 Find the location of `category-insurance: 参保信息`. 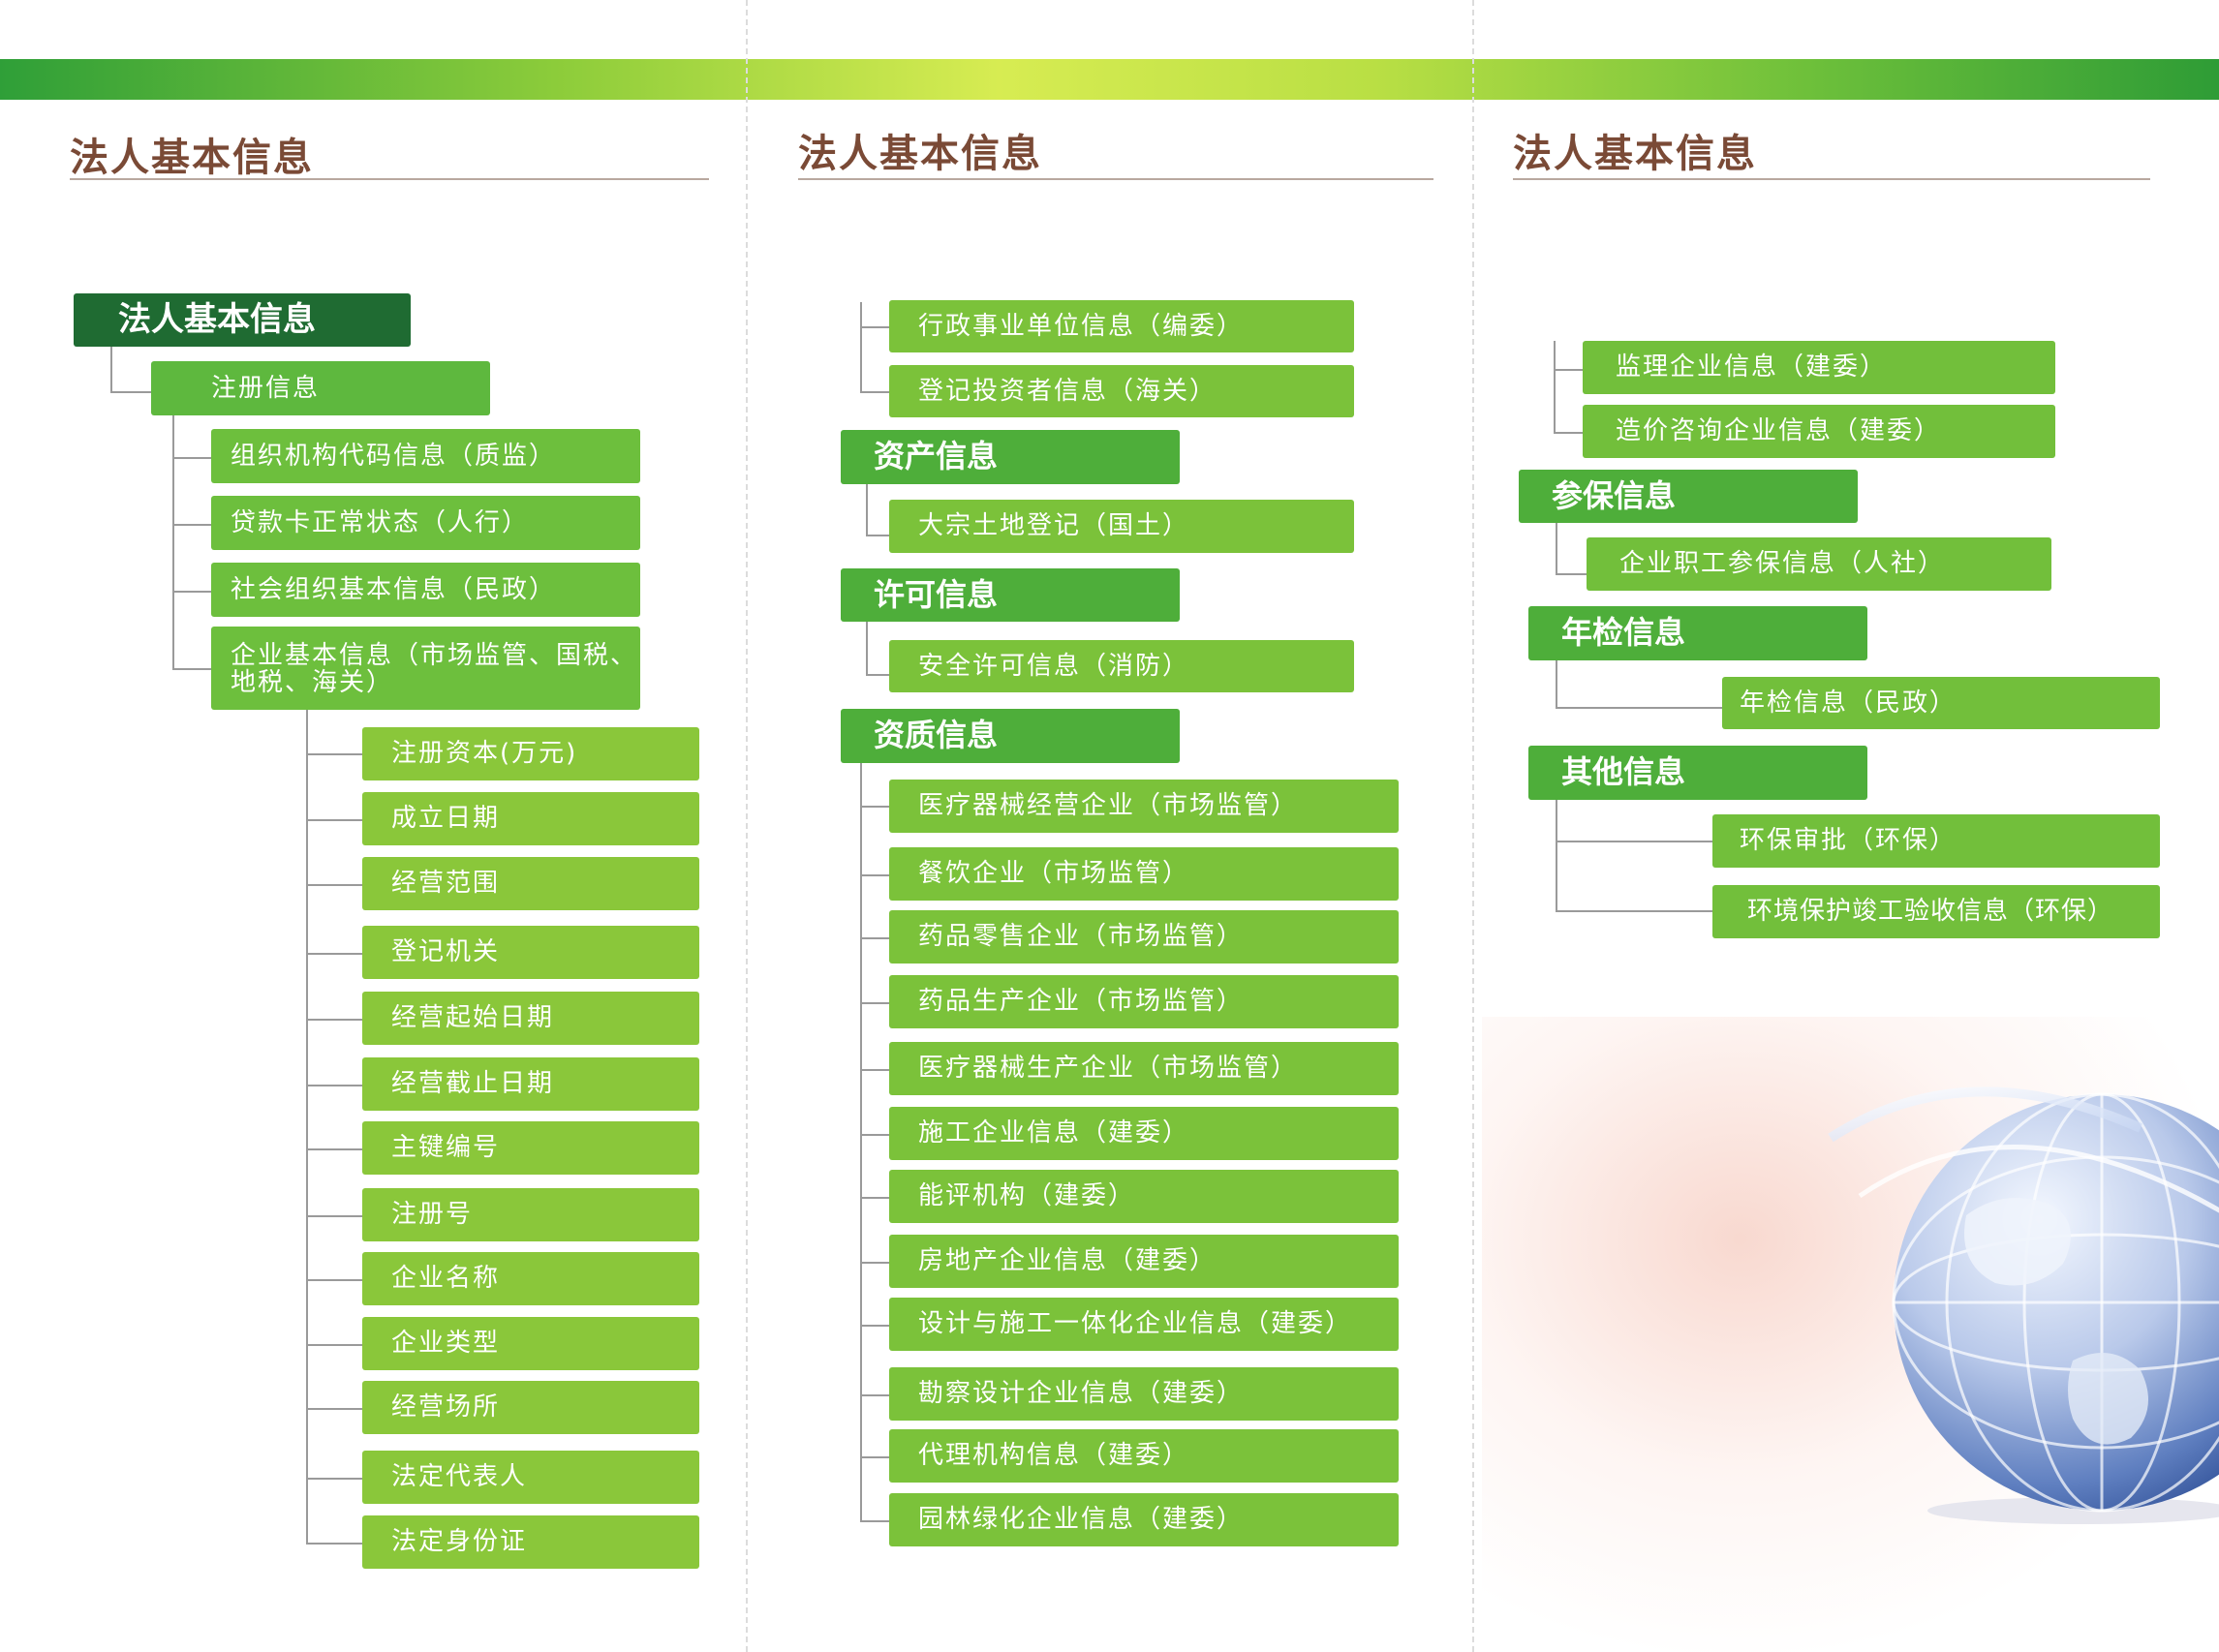

category-insurance: 参保信息 is located at coordinates (1688, 496).